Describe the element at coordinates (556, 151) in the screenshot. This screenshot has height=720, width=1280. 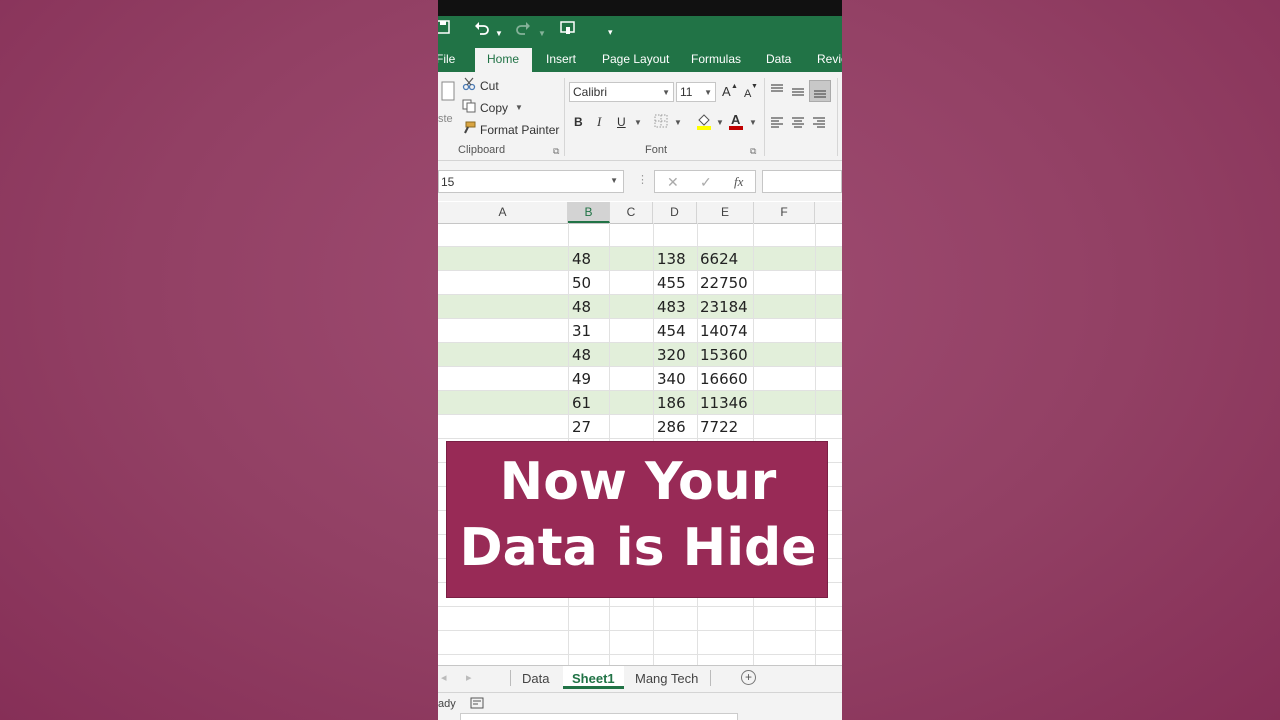
I see `clipboard-dialog-launcher-icon: ⧉` at that location.